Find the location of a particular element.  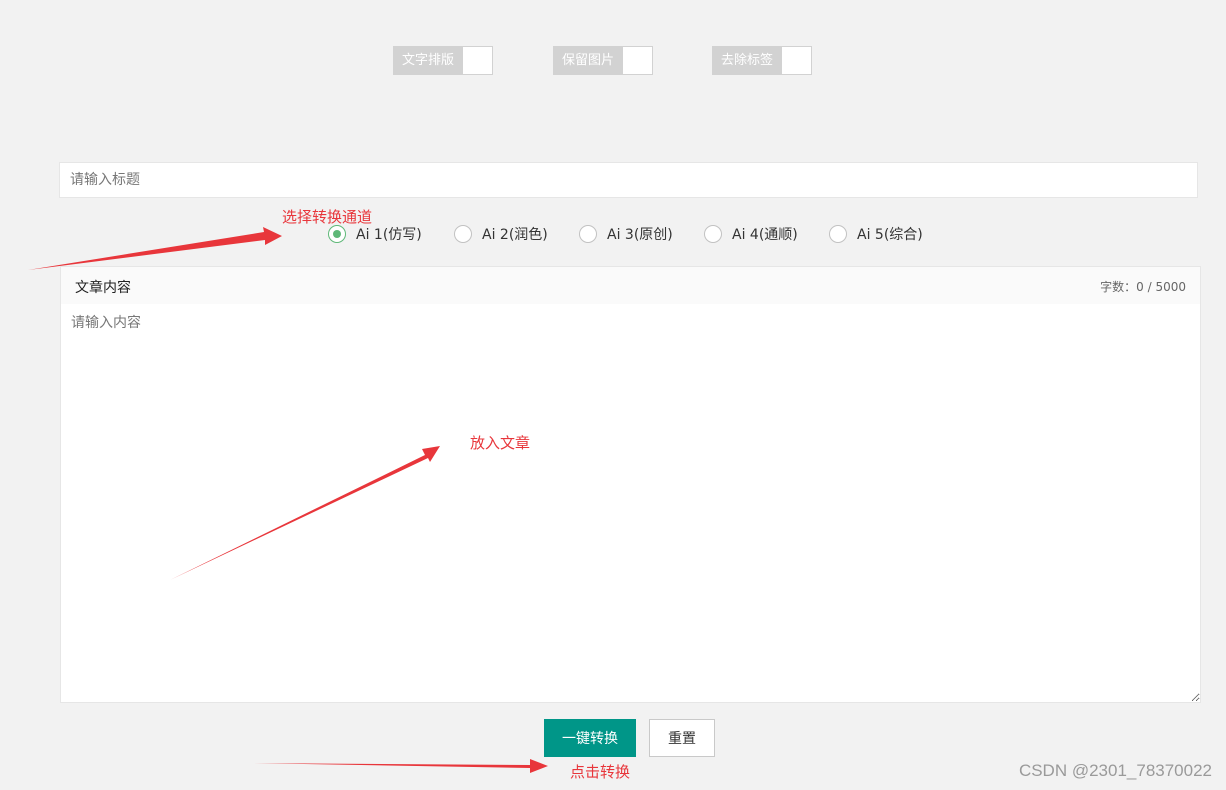

annotation-put-article: 放入文章 is located at coordinates (500, 443).